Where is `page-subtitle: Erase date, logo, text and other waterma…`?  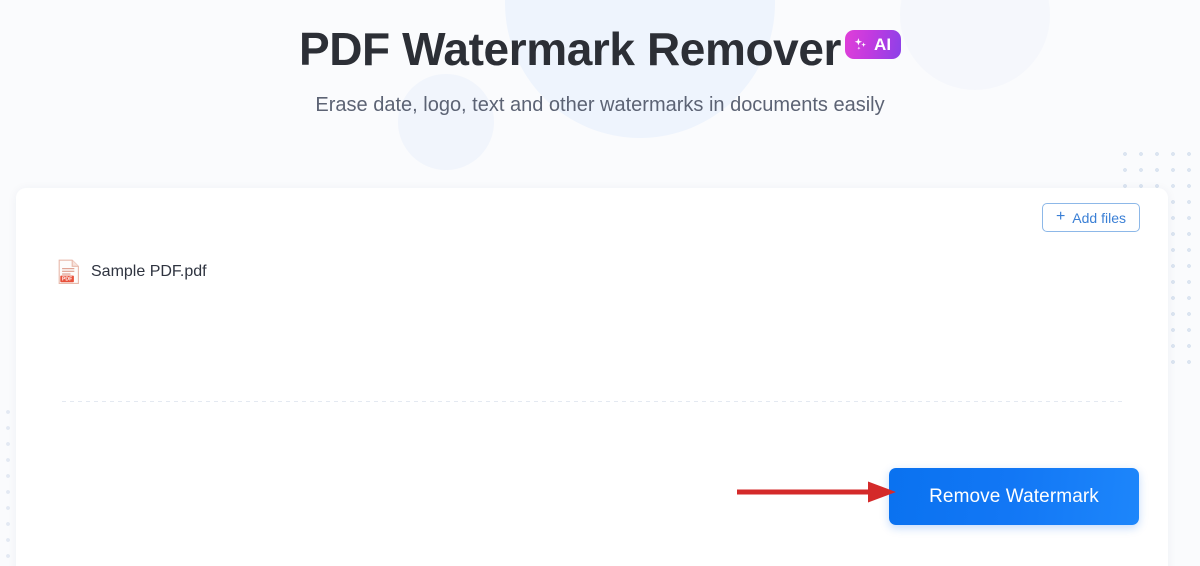 page-subtitle: Erase date, logo, text and other waterma… is located at coordinates (600, 105).